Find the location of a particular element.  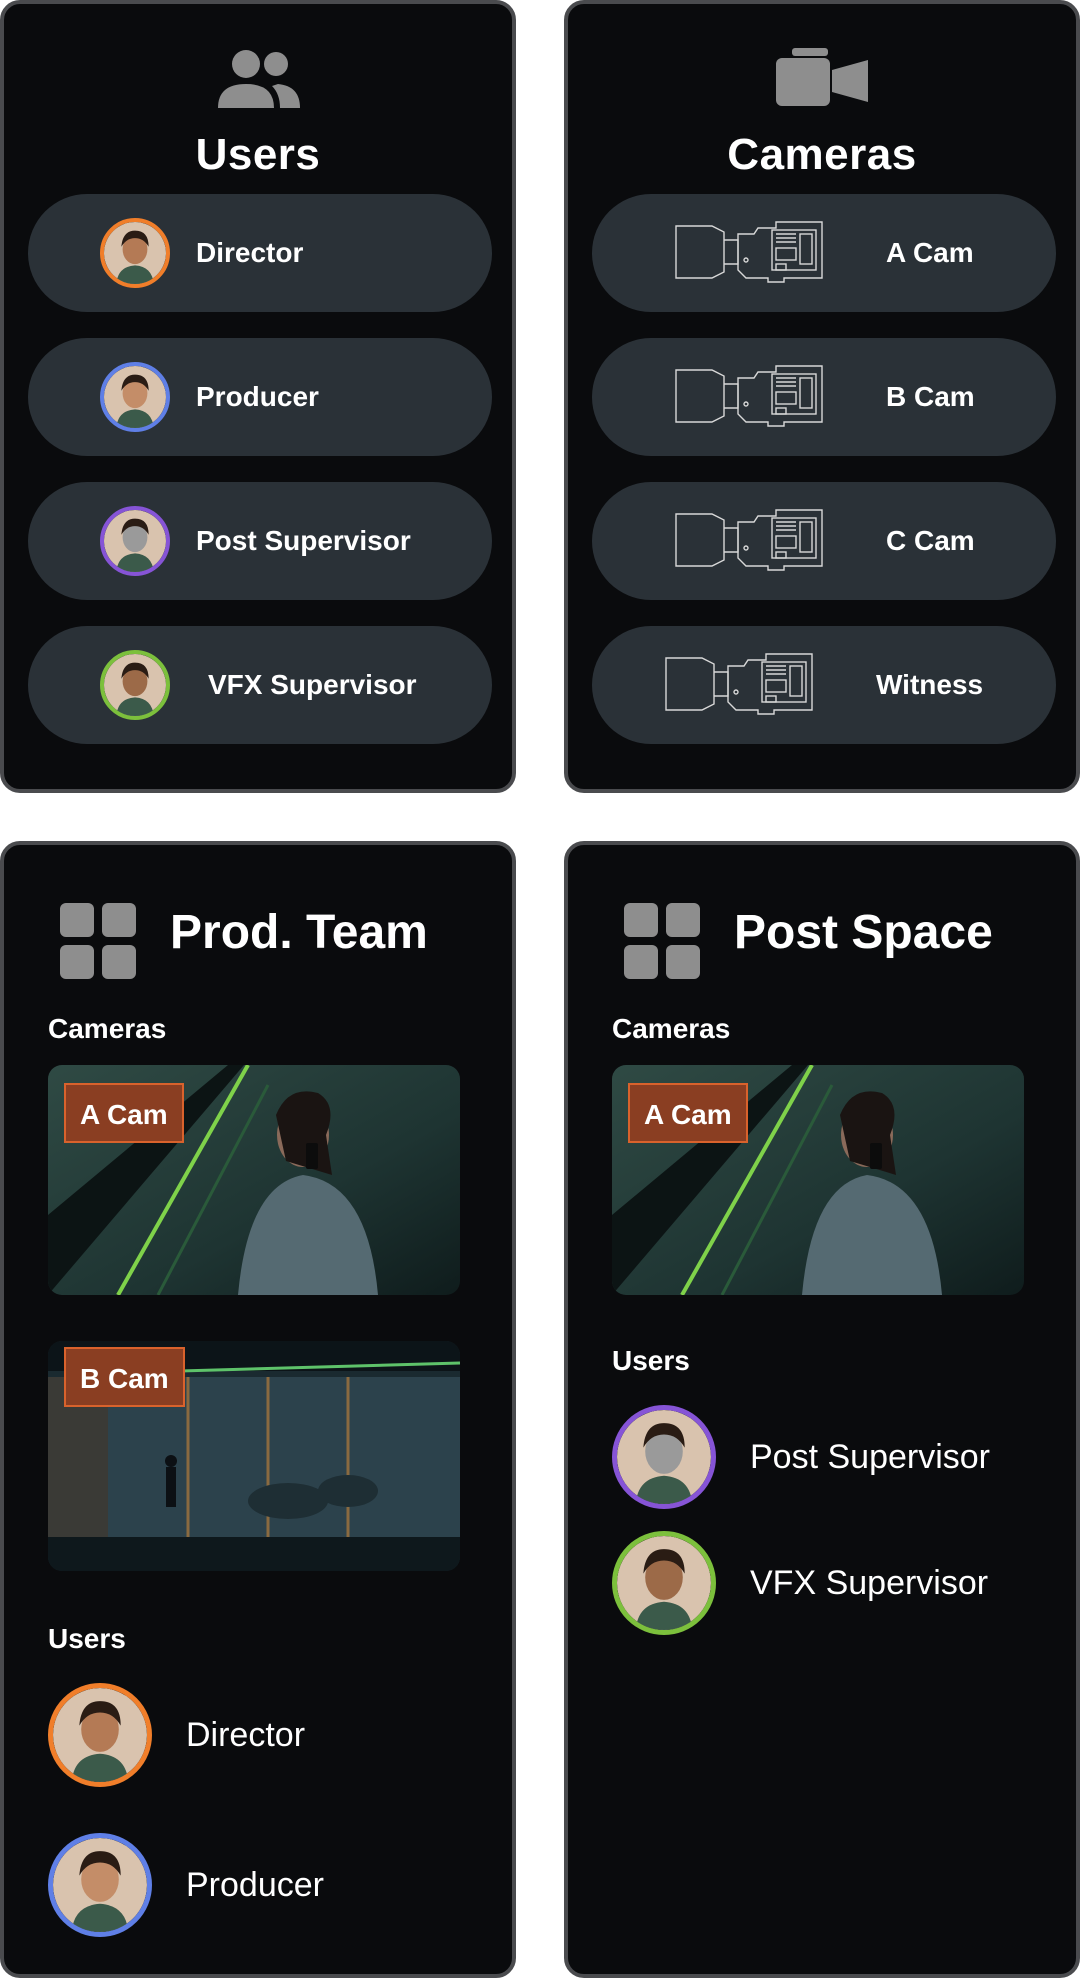

feed-tag: B Cam is located at coordinates (124, 1377).